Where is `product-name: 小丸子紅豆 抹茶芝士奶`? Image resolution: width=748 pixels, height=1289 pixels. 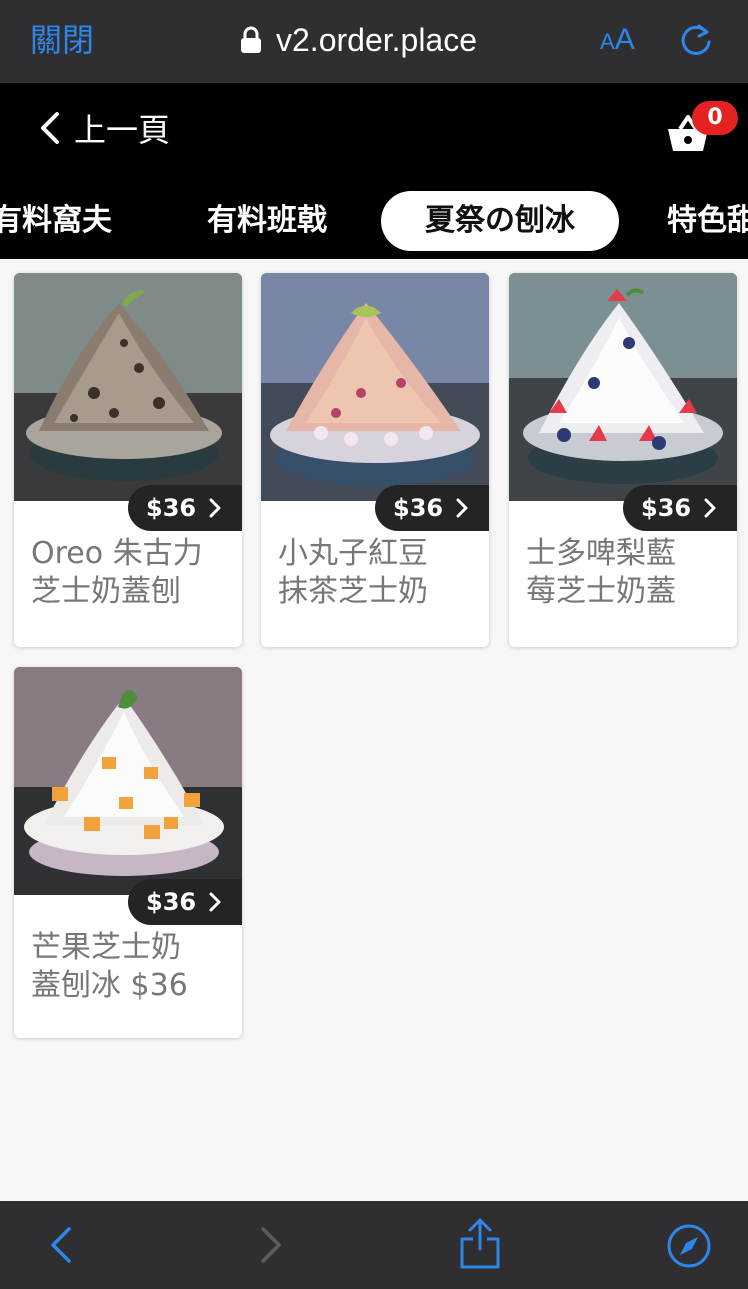
product-name: 小丸子紅豆 抹茶芝士奶 is located at coordinates (378, 573).